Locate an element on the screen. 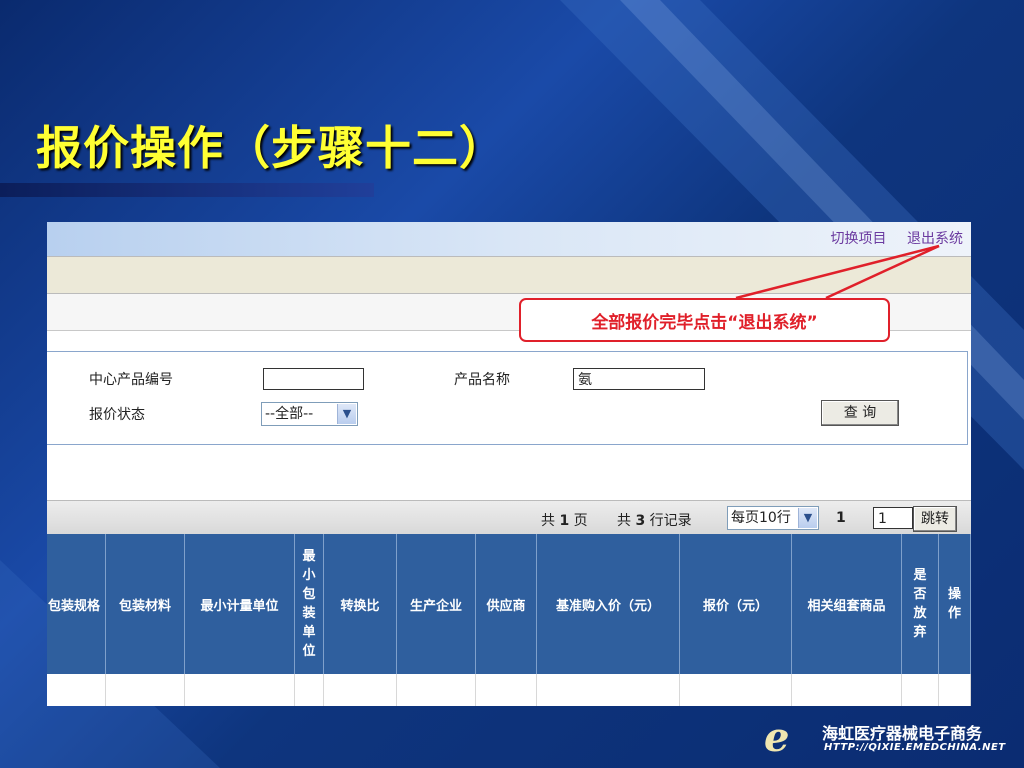 The height and width of the screenshot is (768, 1024). jump-button: 跳转 is located at coordinates (935, 519).